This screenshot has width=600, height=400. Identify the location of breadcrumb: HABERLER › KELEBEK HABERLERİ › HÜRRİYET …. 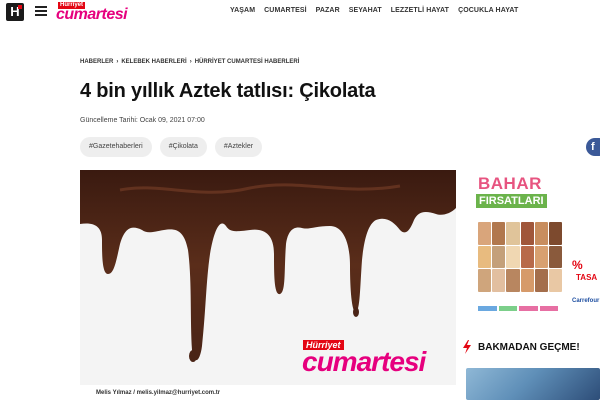
(189, 62).